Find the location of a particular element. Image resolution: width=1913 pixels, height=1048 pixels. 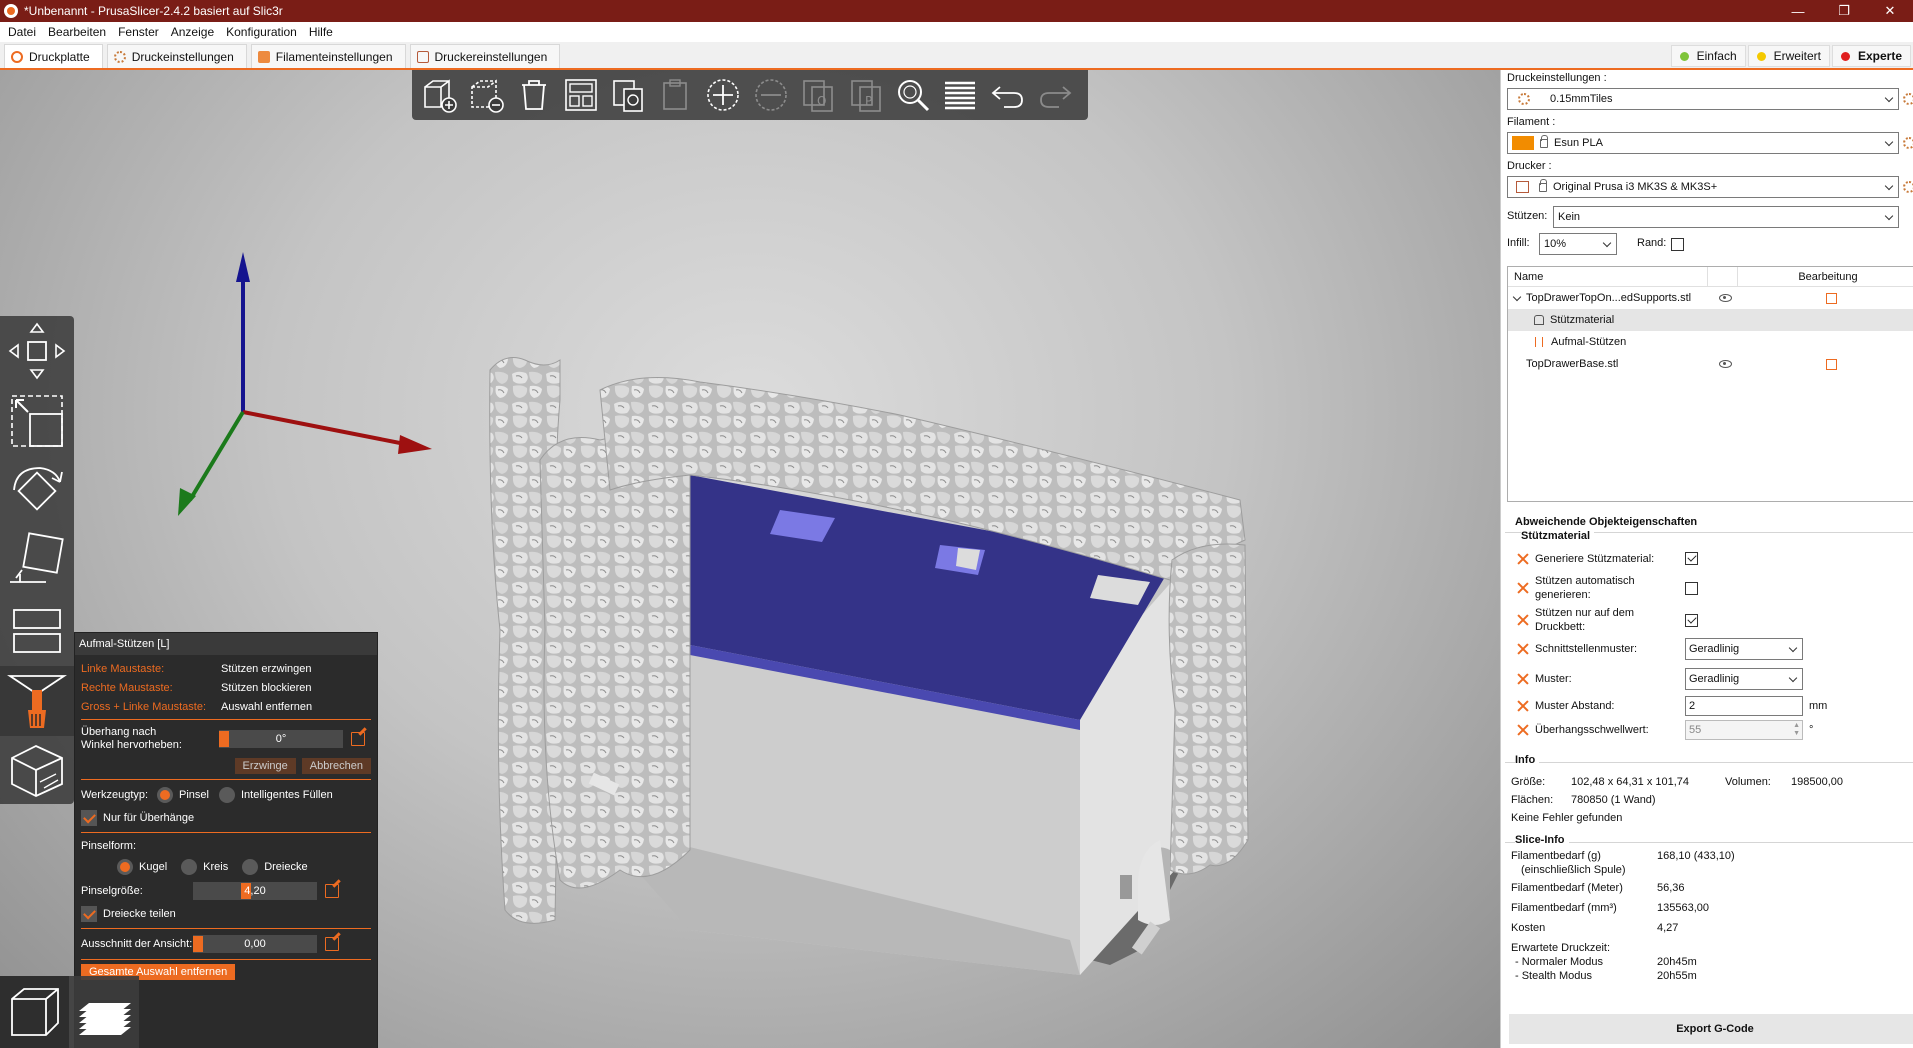

pattern-row: Muster: Geradlinig is located at coordinates (1712, 679).